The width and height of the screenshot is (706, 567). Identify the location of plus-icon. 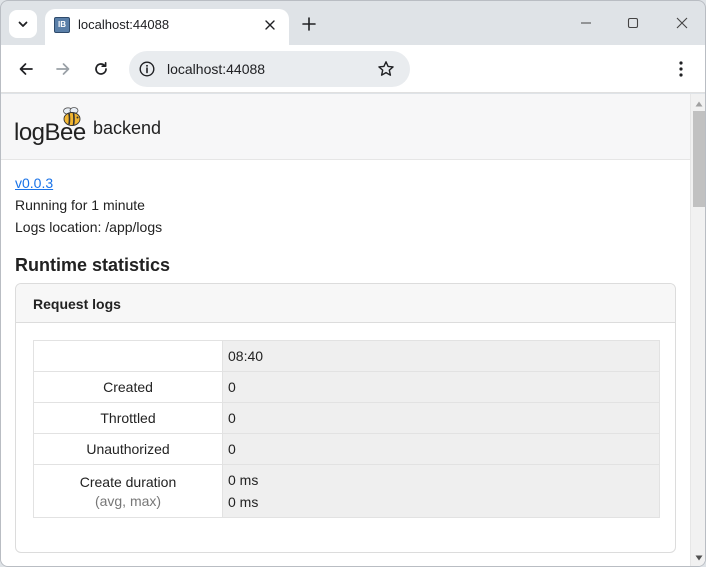
(309, 24).